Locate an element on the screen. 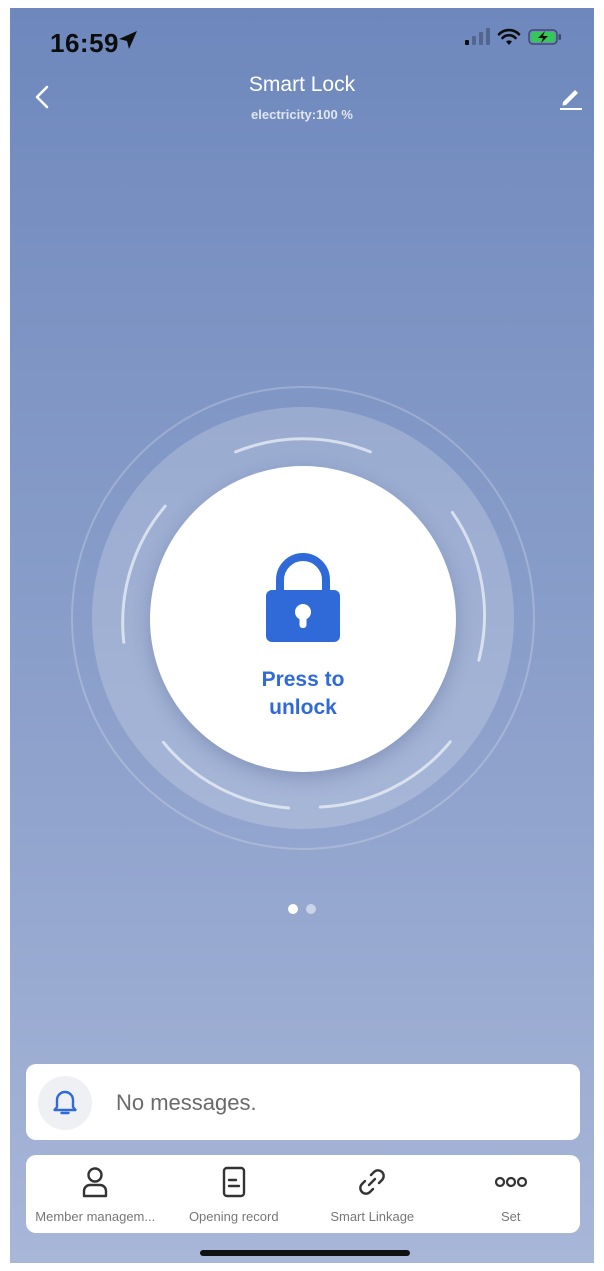  wifi-icon is located at coordinates (509, 36).